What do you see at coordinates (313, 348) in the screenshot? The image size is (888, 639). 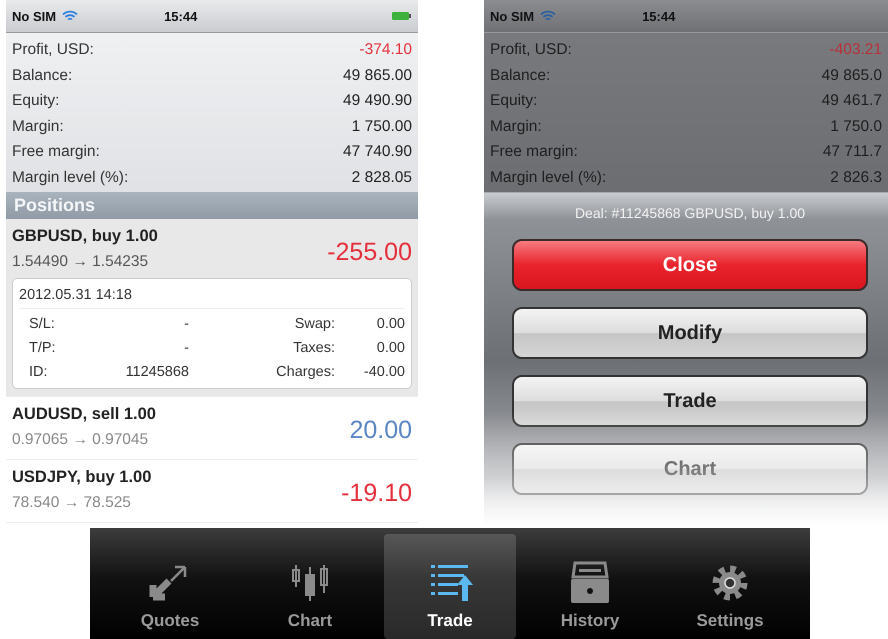 I see `details-label: Taxes:` at bounding box center [313, 348].